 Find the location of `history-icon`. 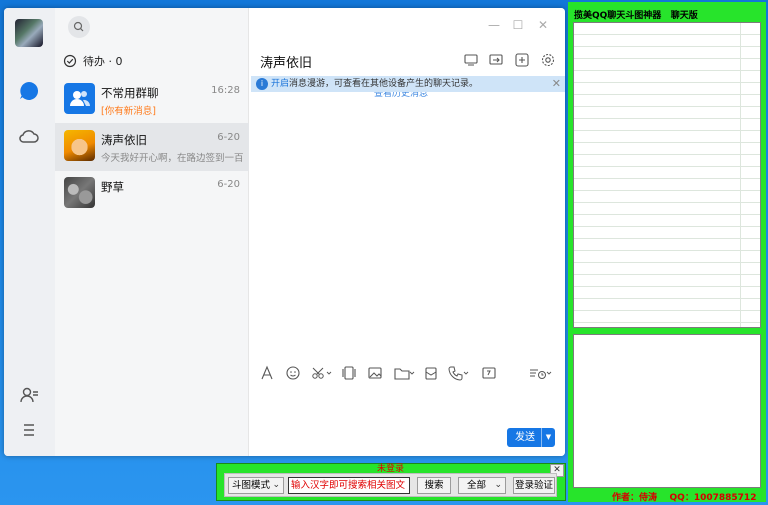

history-icon is located at coordinates (540, 373).